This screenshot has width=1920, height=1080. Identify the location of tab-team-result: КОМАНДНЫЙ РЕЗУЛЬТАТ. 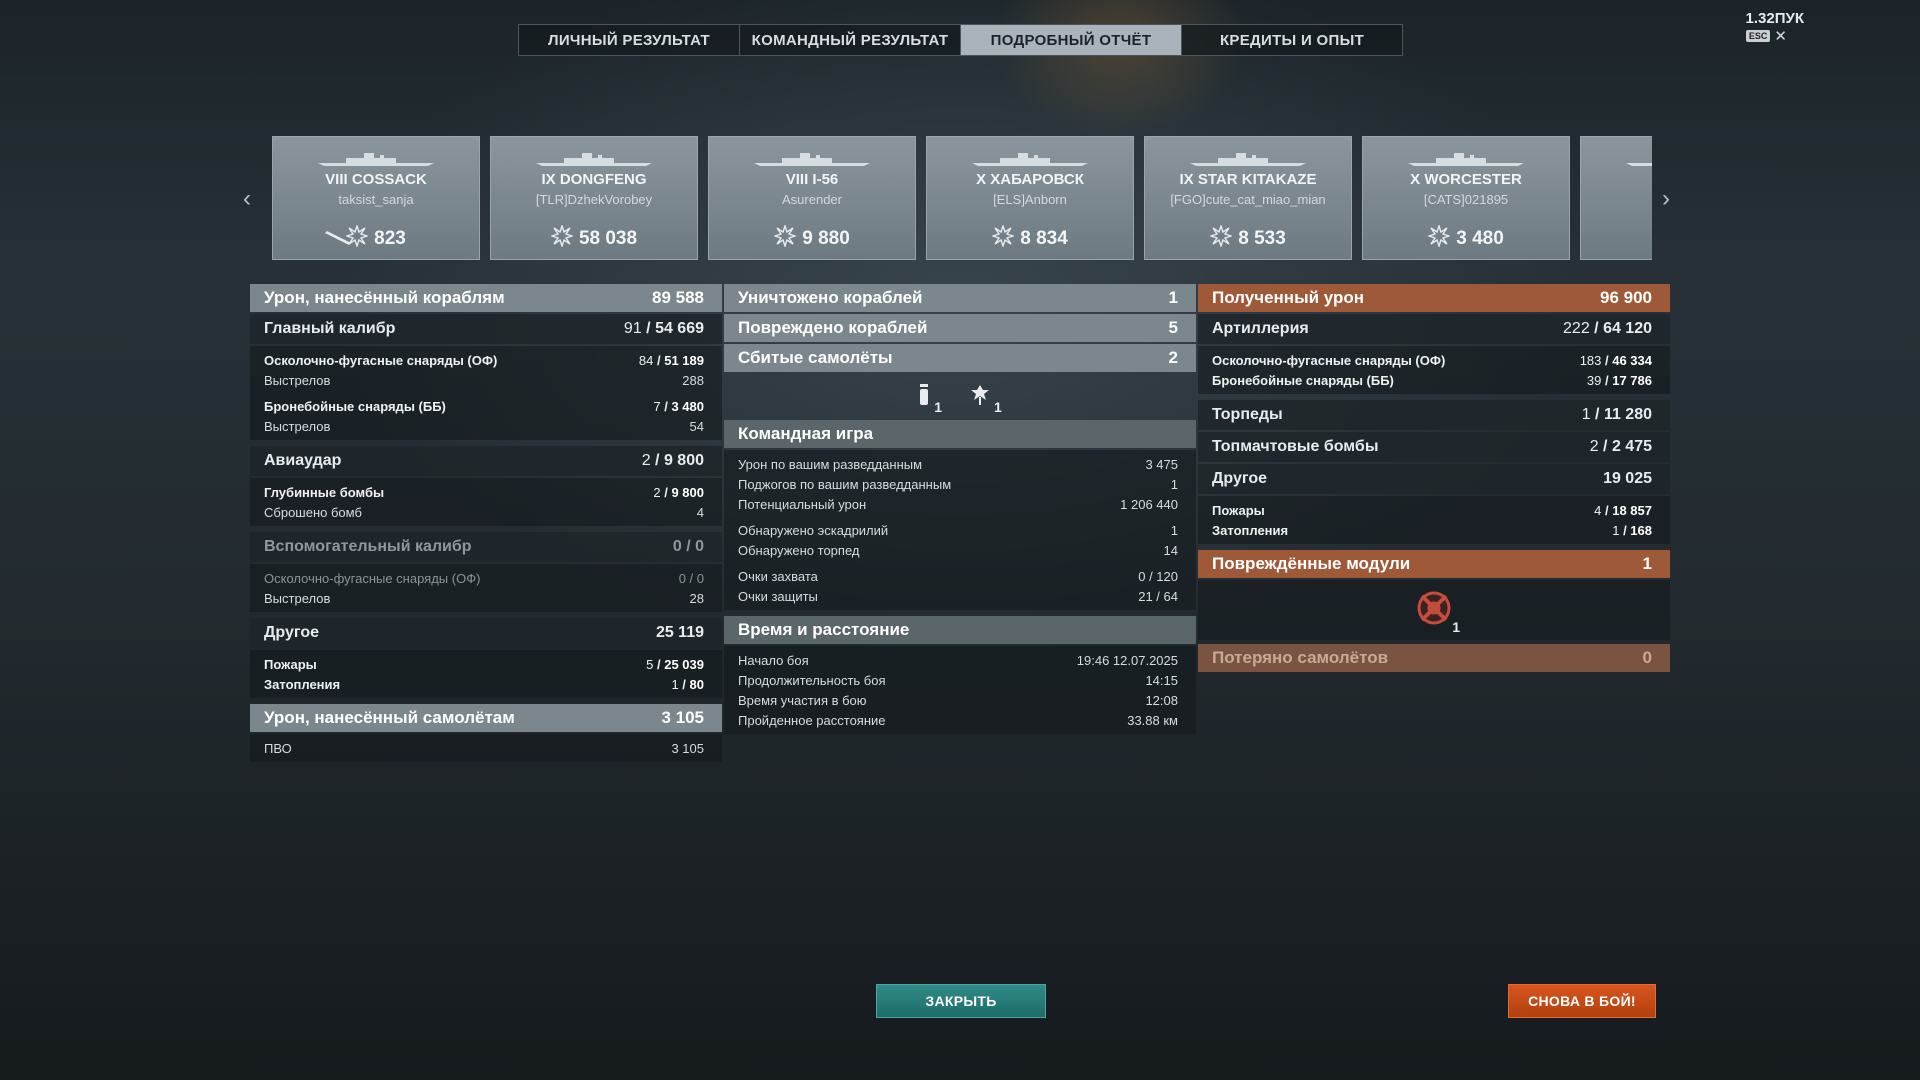
(850, 40).